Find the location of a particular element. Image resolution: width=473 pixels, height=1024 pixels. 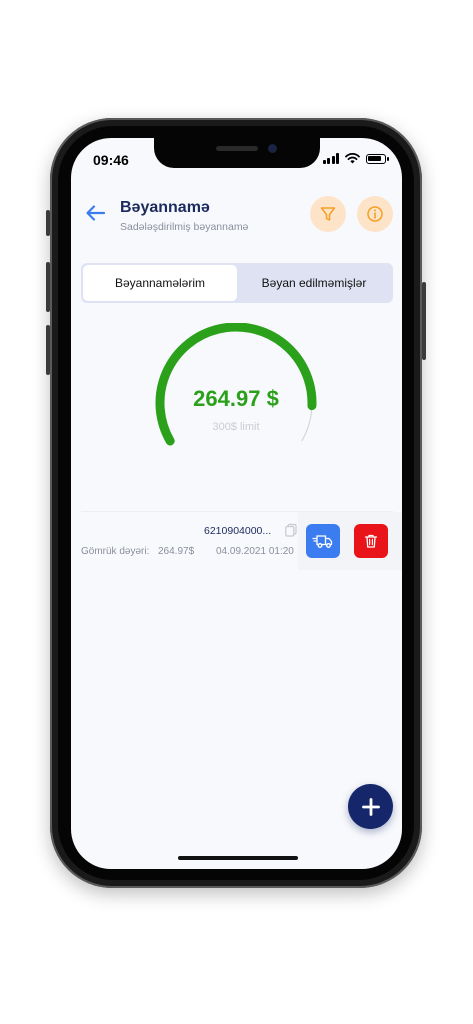

arrow-left-icon is located at coordinates (96, 213).